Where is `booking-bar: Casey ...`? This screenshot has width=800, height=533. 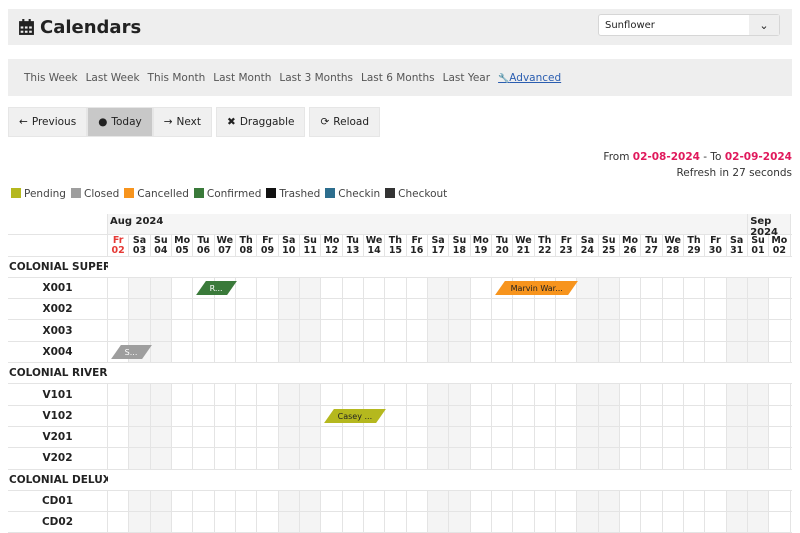
booking-bar: Casey ... is located at coordinates (355, 416).